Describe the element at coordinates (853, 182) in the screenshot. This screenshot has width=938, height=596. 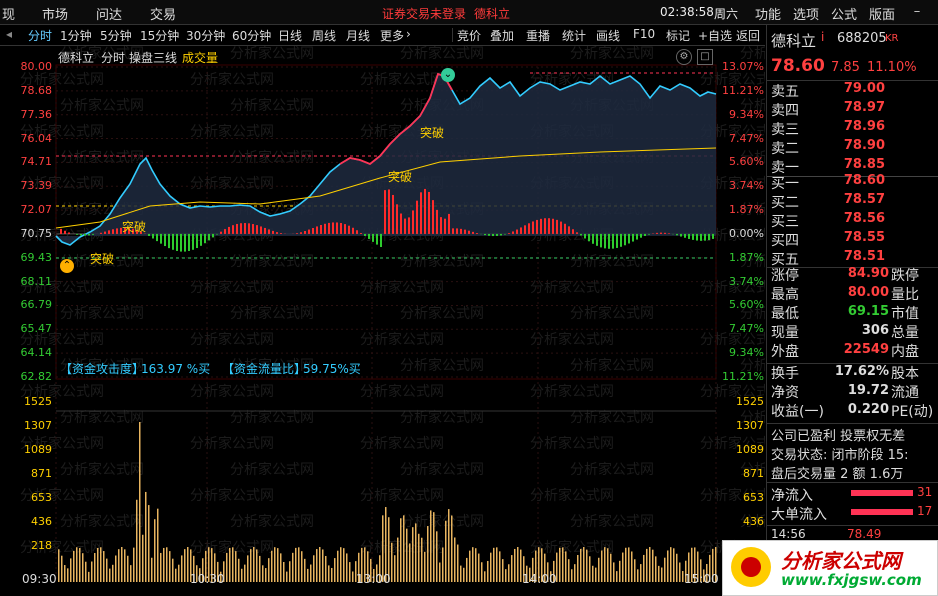
I see `bid-level: 买一 78.60` at that location.